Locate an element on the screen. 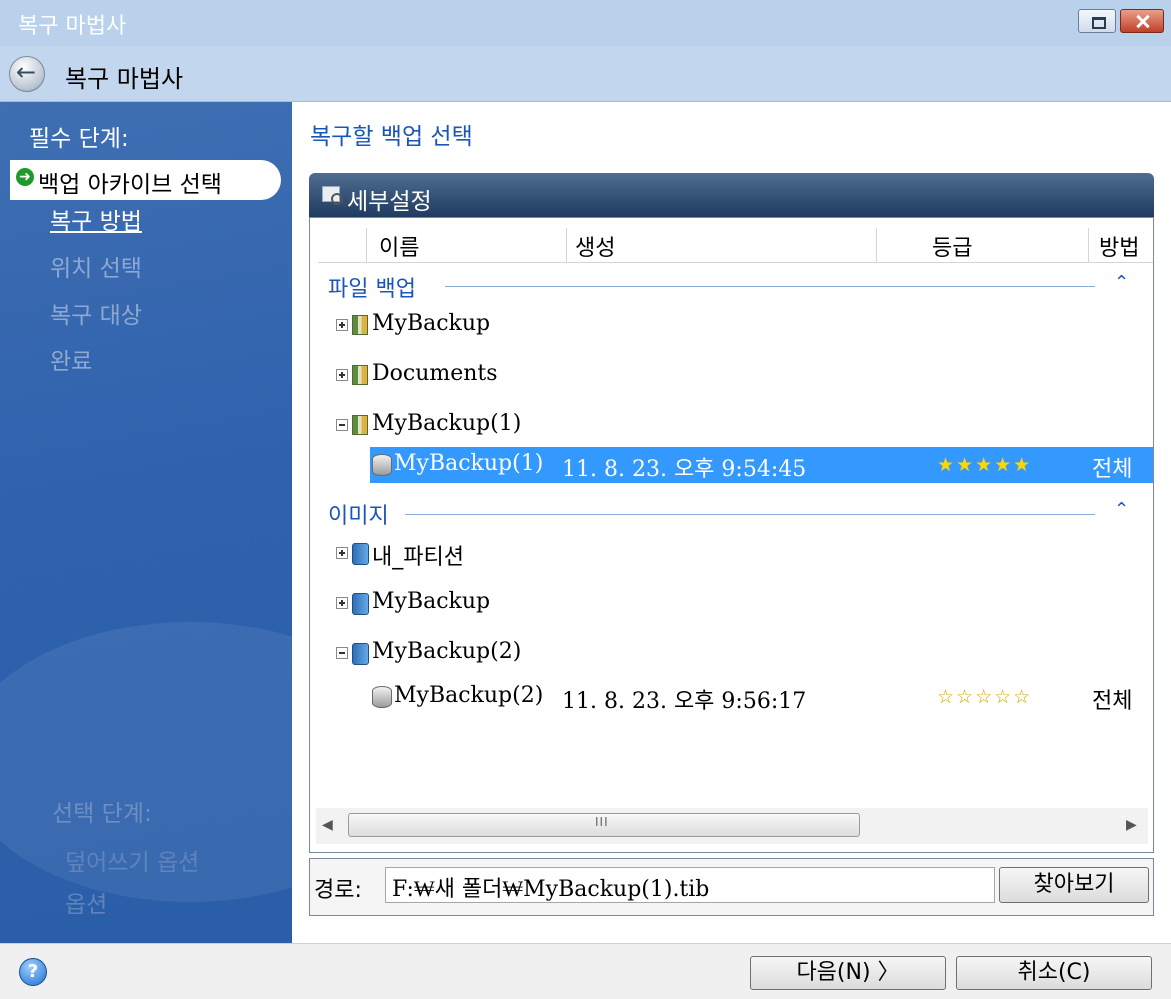 This screenshot has height=999, width=1171. column-method: 방법 is located at coordinates (1120, 245).